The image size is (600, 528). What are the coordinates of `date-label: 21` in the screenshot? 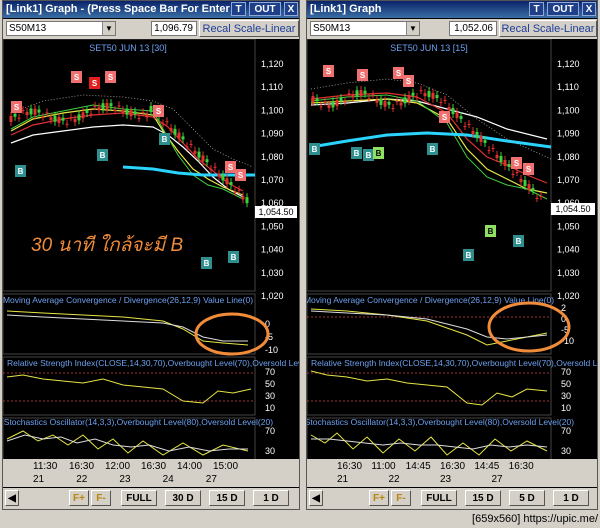 It's located at (343, 479).